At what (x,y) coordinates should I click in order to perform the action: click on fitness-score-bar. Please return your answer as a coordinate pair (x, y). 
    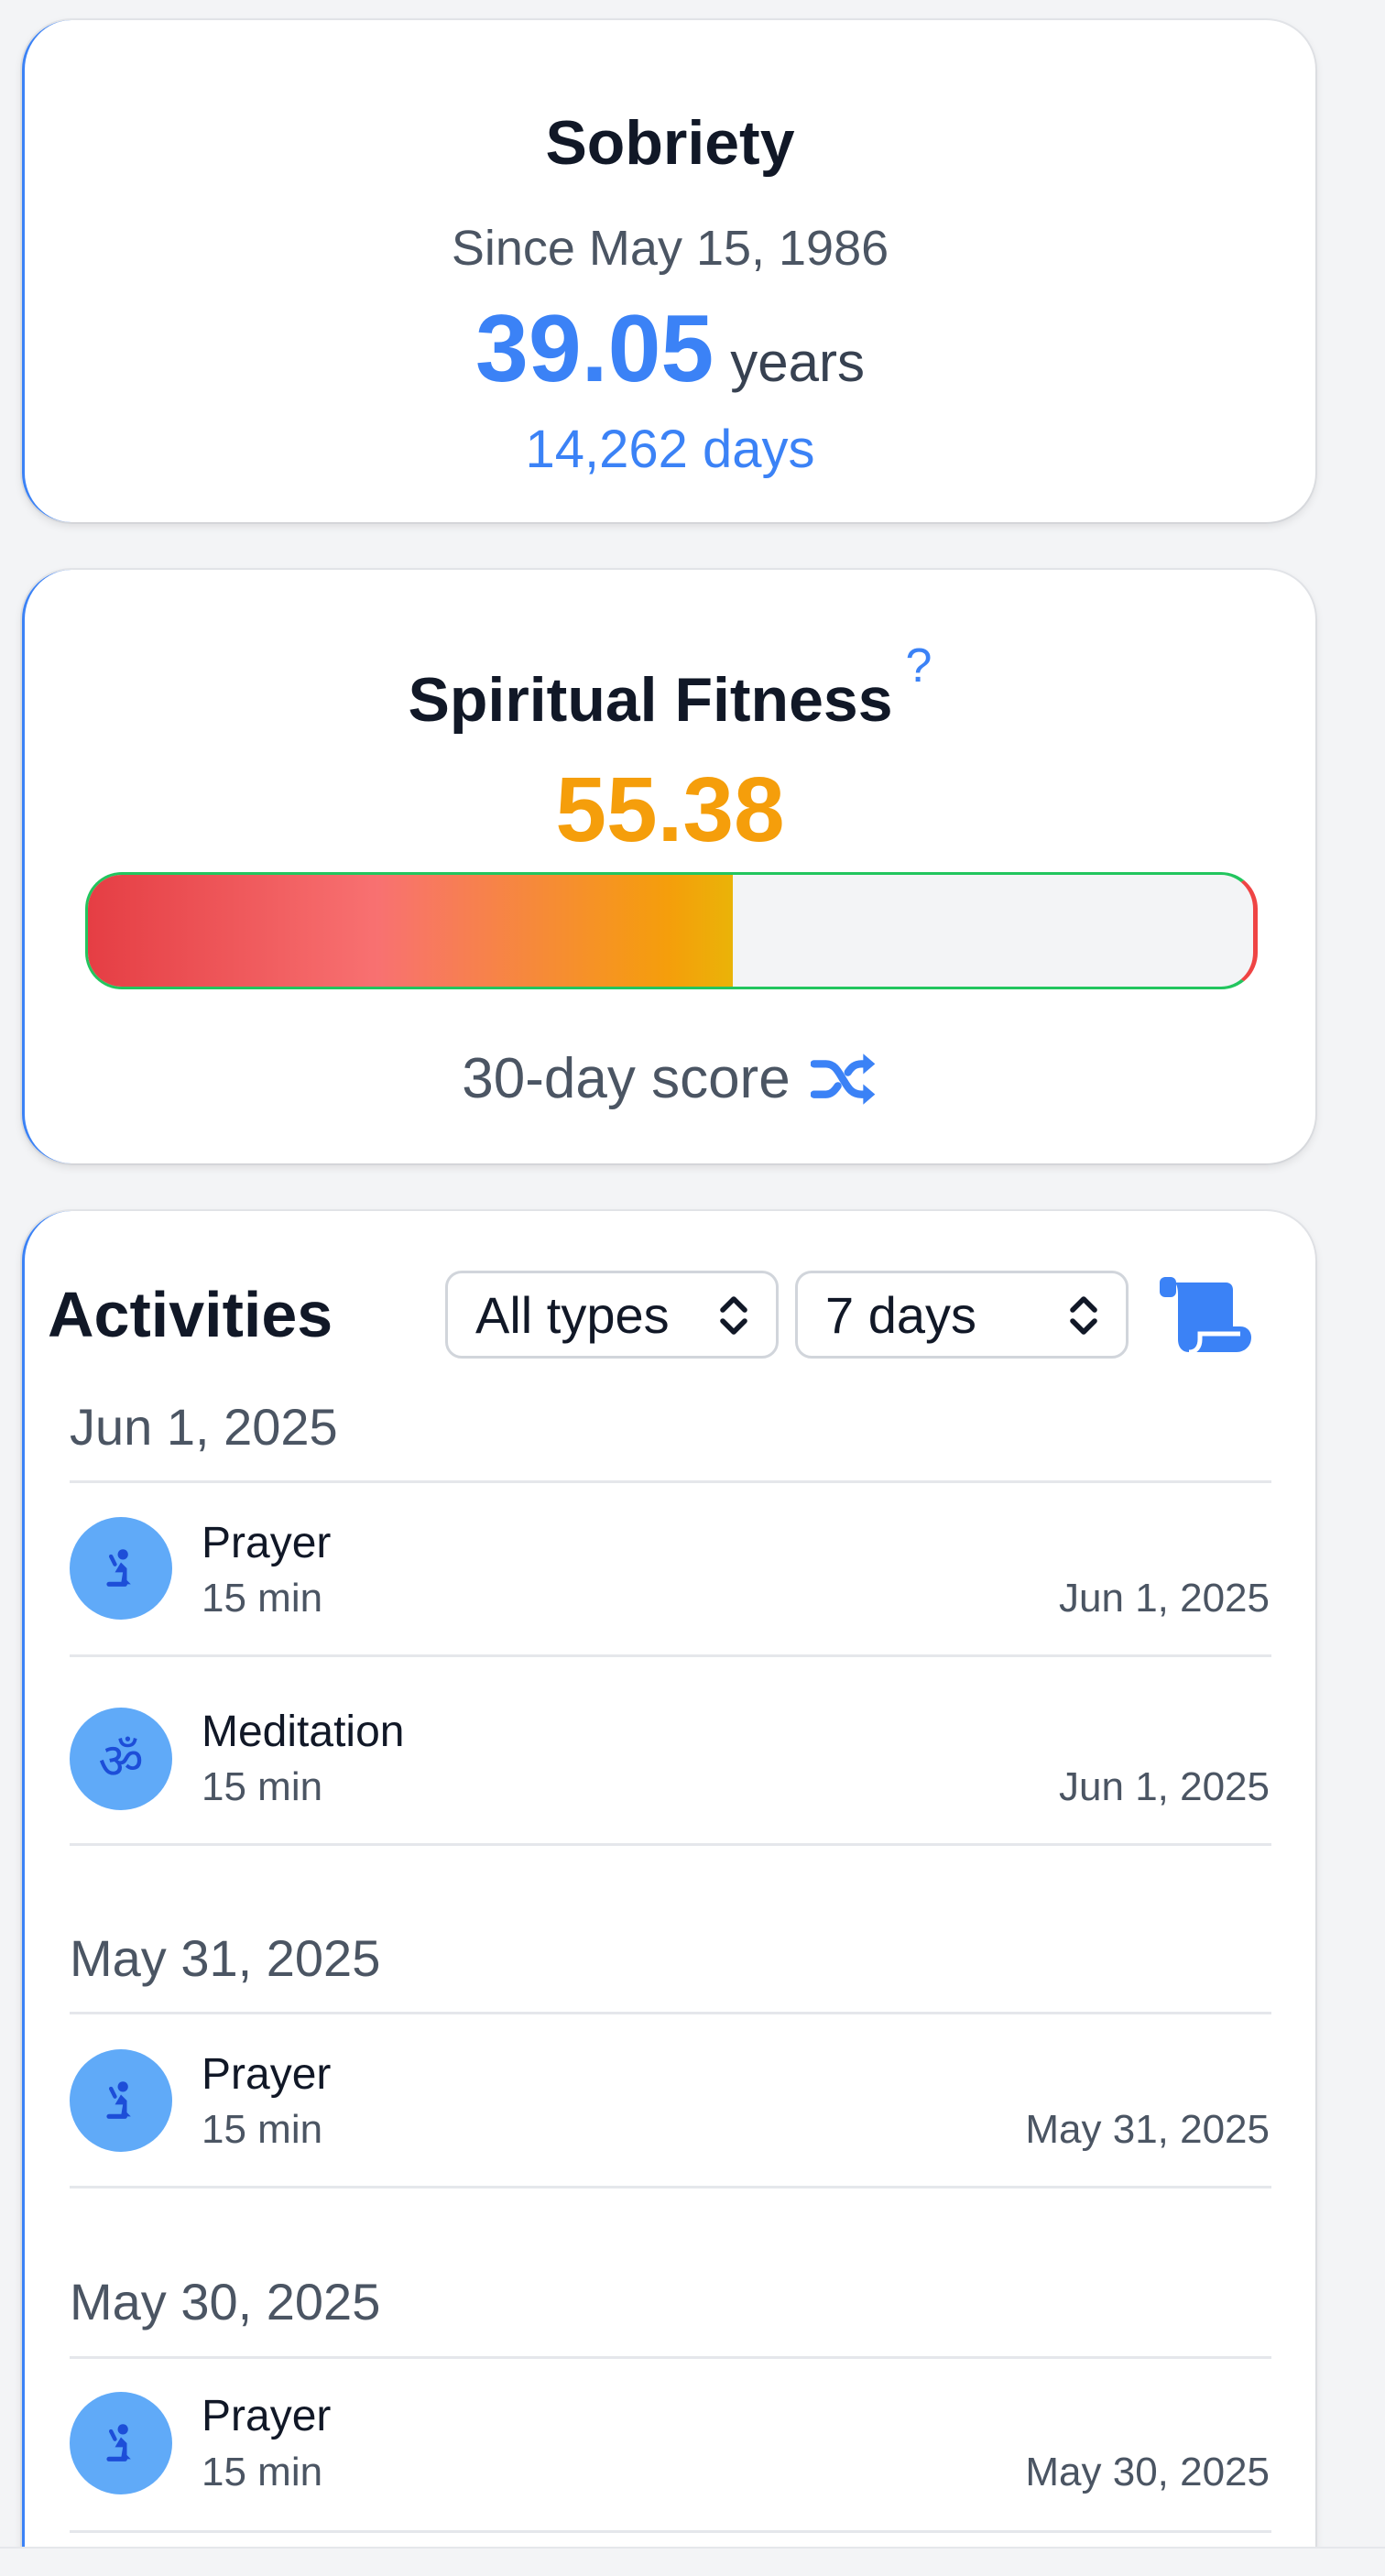
    Looking at the image, I should click on (671, 931).